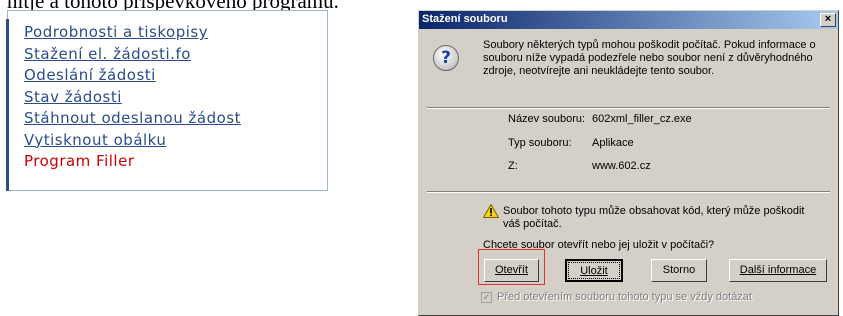 The image size is (843, 316). Describe the element at coordinates (132, 55) in the screenshot. I see `menu-item-download-form: Stažení el. žádosti.fo` at that location.